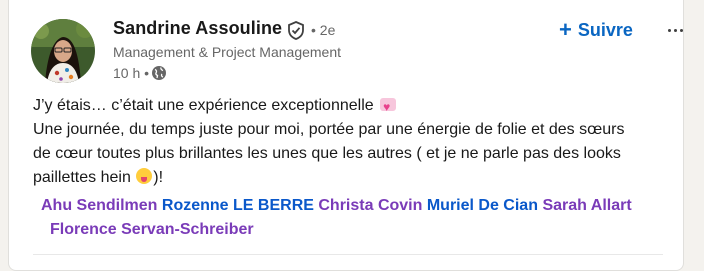 The image size is (704, 271). Describe the element at coordinates (586, 205) in the screenshot. I see `mention-link: Sarah Allart` at that location.